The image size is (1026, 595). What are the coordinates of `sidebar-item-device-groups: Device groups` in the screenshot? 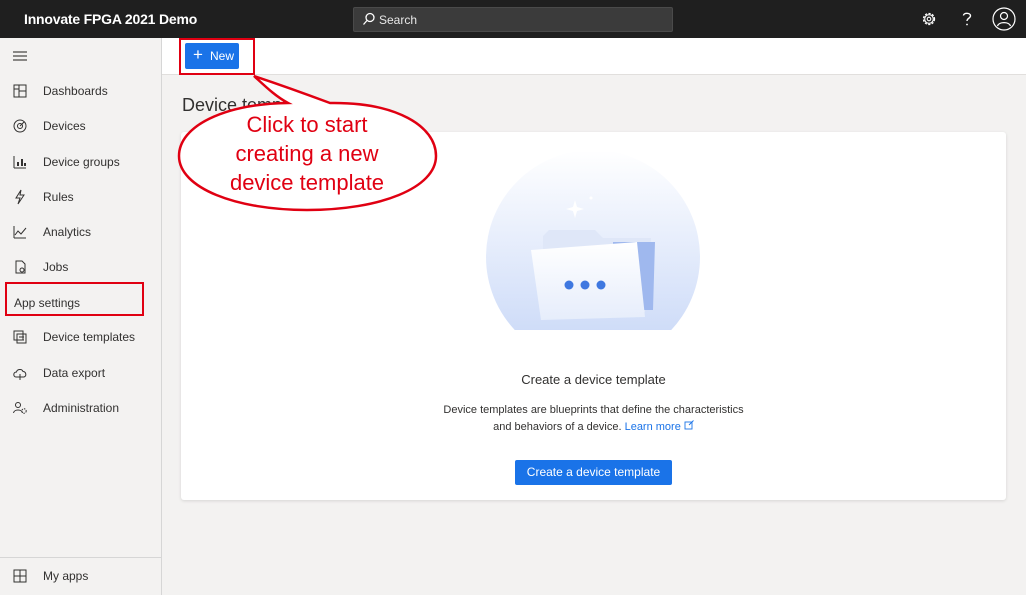 It's located at (80, 162).